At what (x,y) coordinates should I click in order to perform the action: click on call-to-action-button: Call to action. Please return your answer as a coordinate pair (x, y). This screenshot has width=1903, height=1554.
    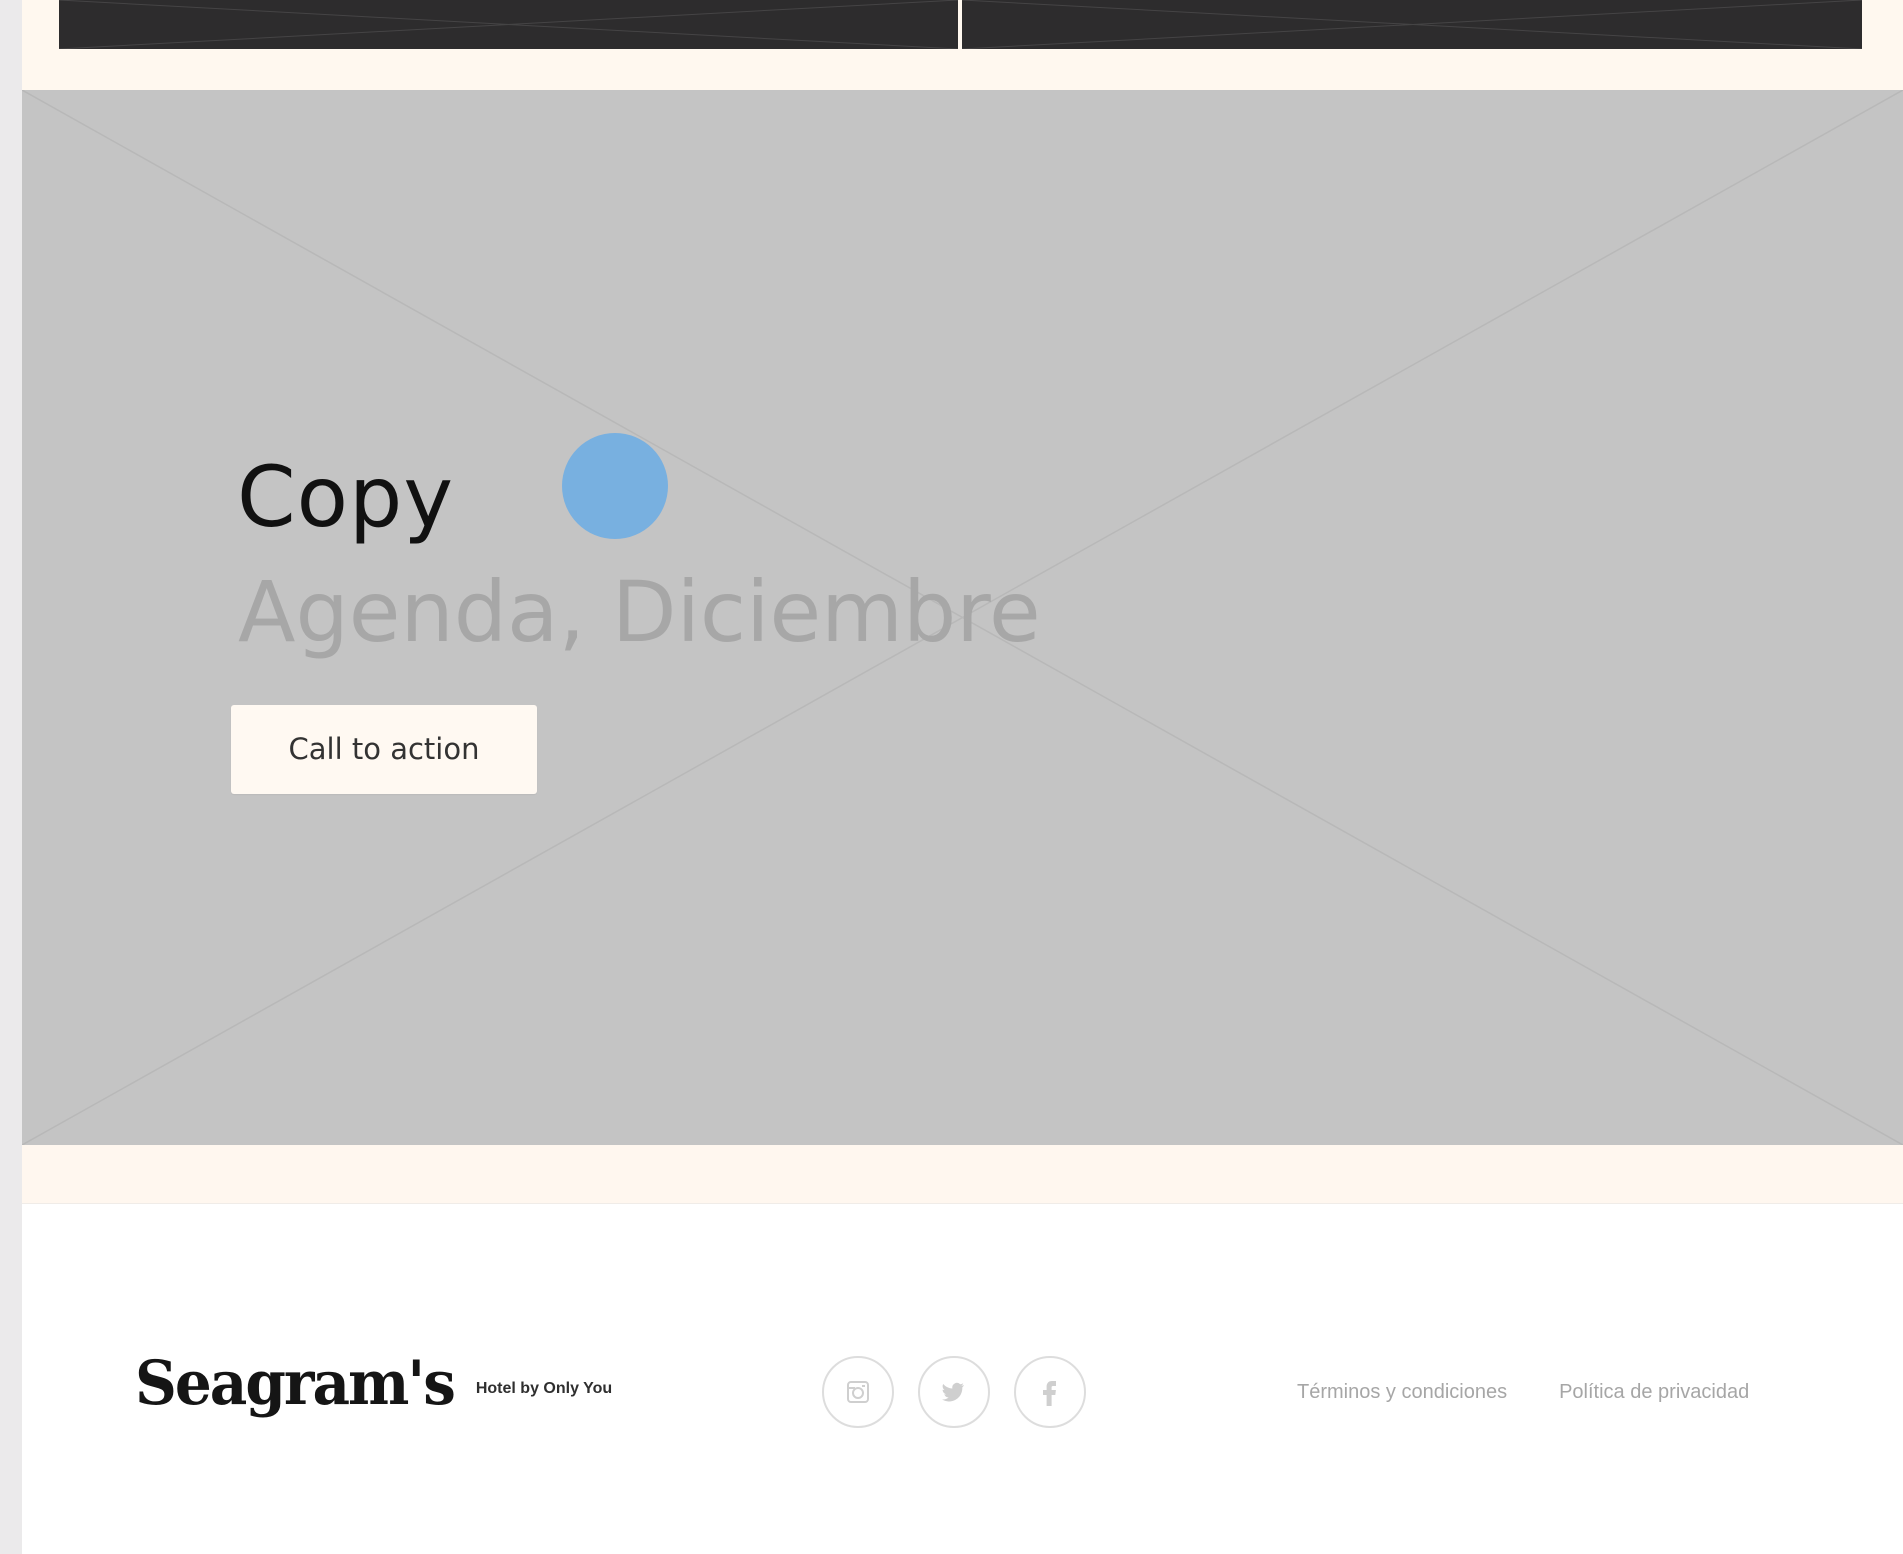
    Looking at the image, I should click on (384, 749).